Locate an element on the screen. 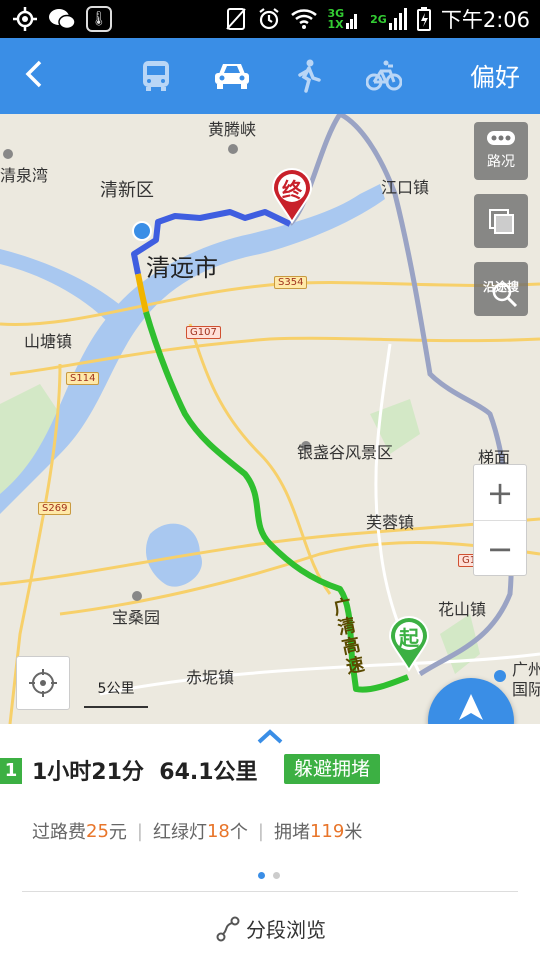 The width and height of the screenshot is (540, 960). back-button is located at coordinates (38, 76).